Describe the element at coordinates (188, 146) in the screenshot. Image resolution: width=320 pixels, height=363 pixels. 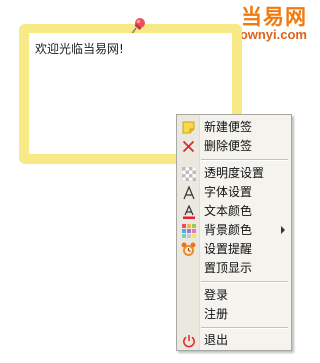
I see `delete-icon` at that location.